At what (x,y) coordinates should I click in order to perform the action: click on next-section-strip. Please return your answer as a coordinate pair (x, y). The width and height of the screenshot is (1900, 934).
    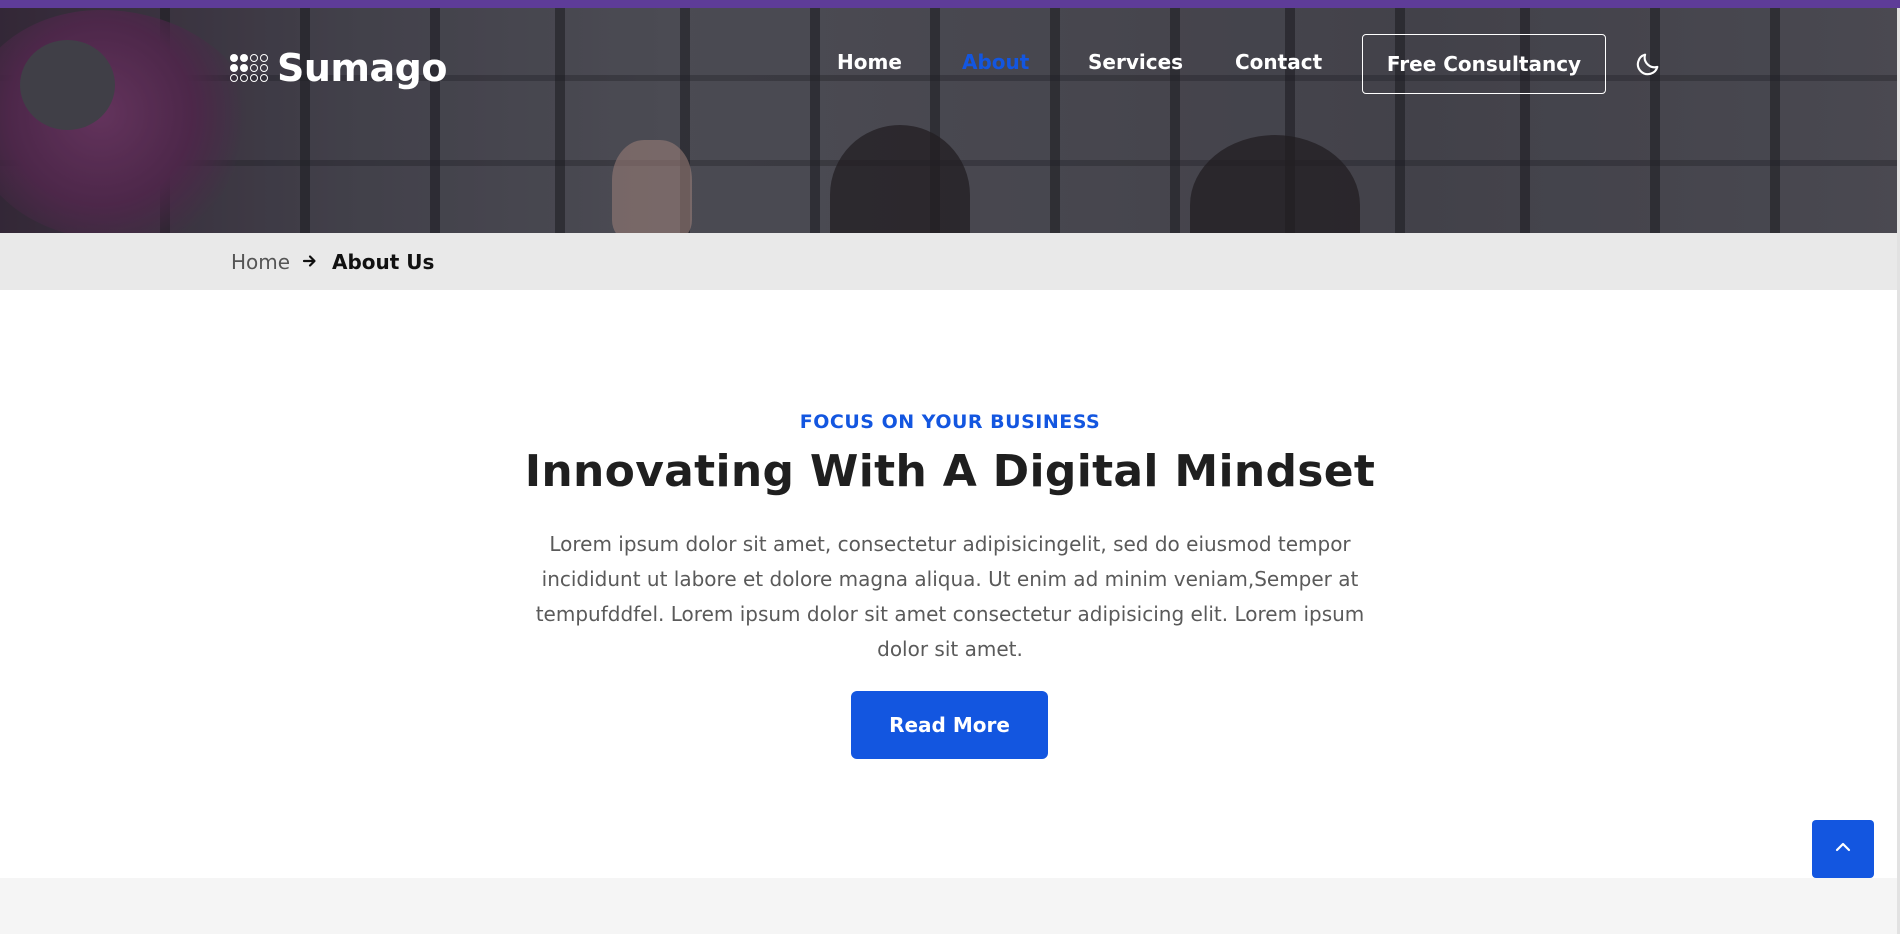
    Looking at the image, I should click on (950, 906).